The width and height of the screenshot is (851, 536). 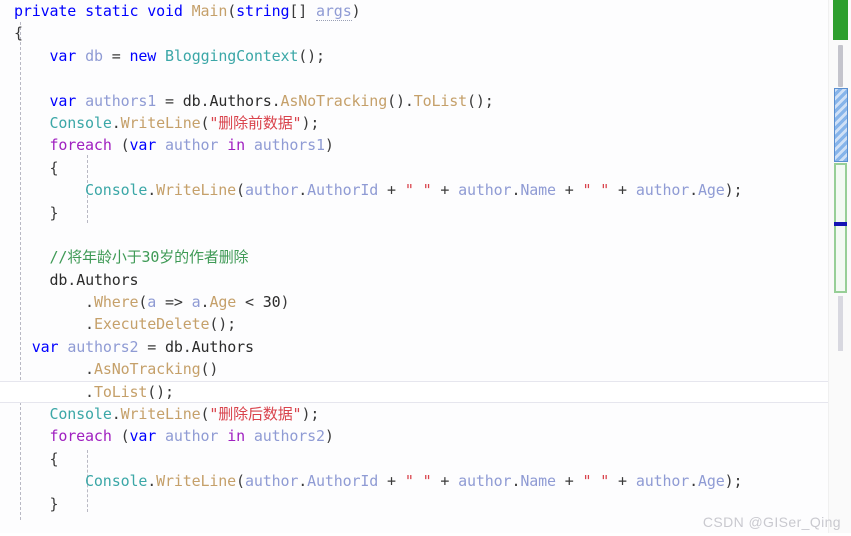 I want to click on code-token: BloggingContext, so click(x=232, y=55).